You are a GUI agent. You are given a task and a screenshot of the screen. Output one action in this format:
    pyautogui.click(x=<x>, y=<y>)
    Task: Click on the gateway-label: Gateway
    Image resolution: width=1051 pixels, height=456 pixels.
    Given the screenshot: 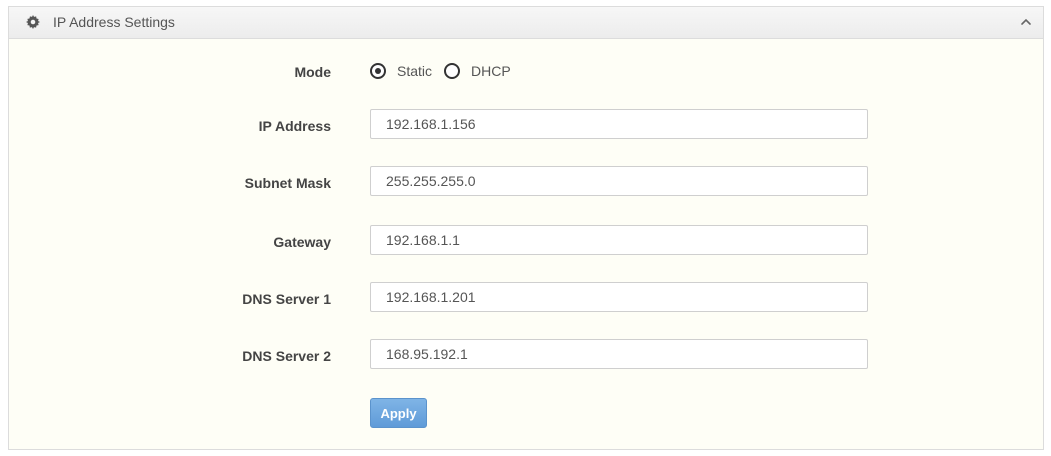 What is the action you would take?
    pyautogui.click(x=302, y=242)
    